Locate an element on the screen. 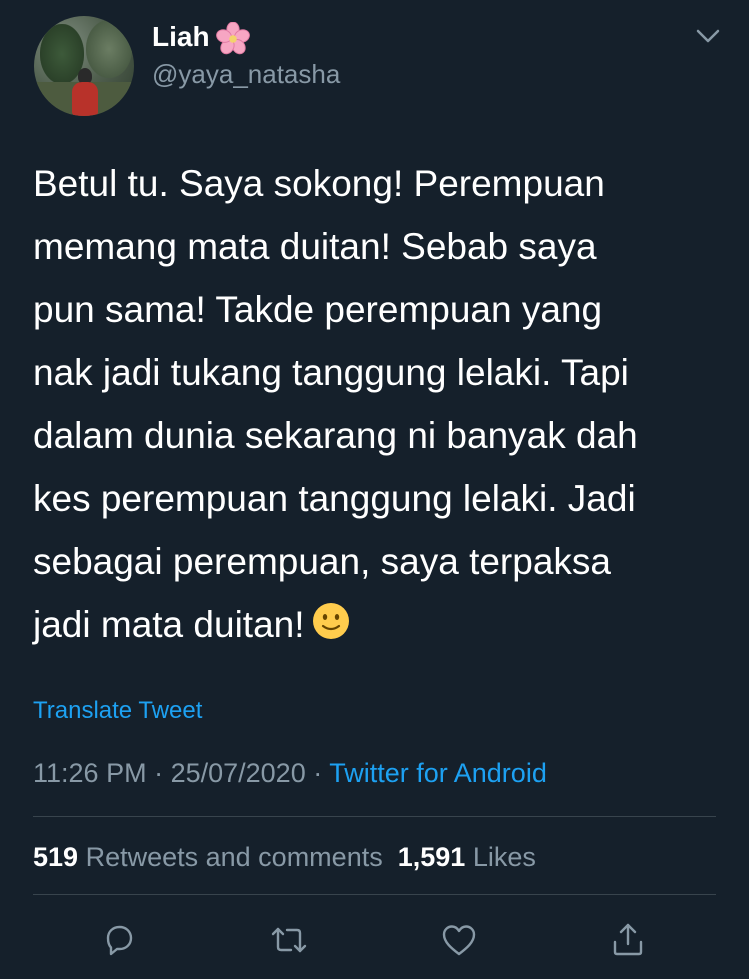 This screenshot has height=979, width=749. retweets-stat: 519 Retweets and comments is located at coordinates (208, 857).